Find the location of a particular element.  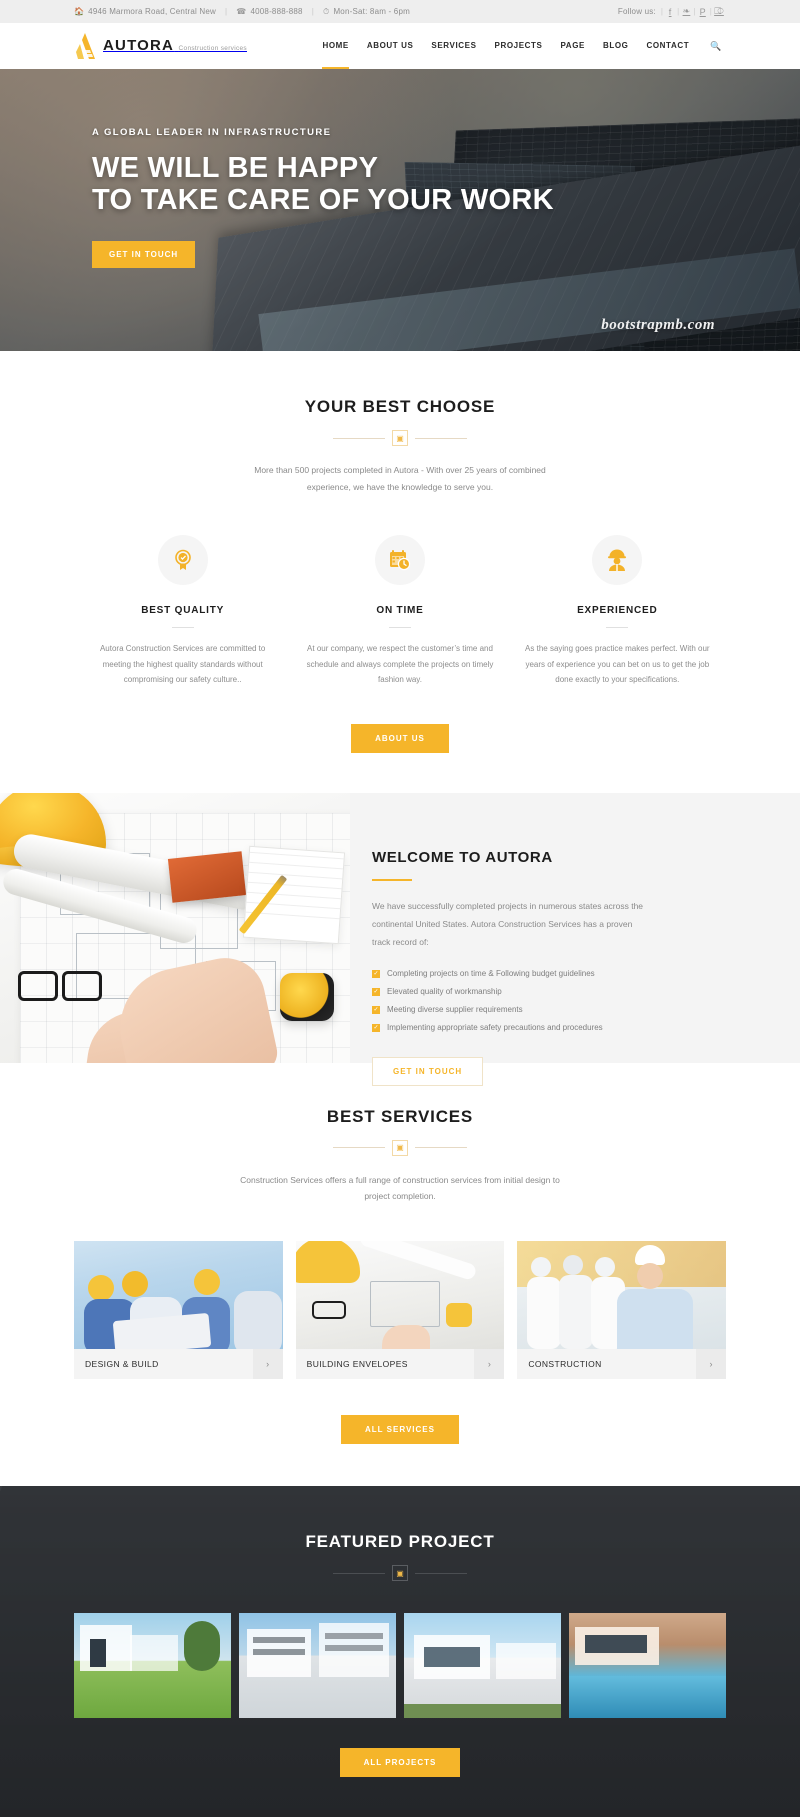

services-cta-wrap: ALL SERVICES is located at coordinates (400, 1430).